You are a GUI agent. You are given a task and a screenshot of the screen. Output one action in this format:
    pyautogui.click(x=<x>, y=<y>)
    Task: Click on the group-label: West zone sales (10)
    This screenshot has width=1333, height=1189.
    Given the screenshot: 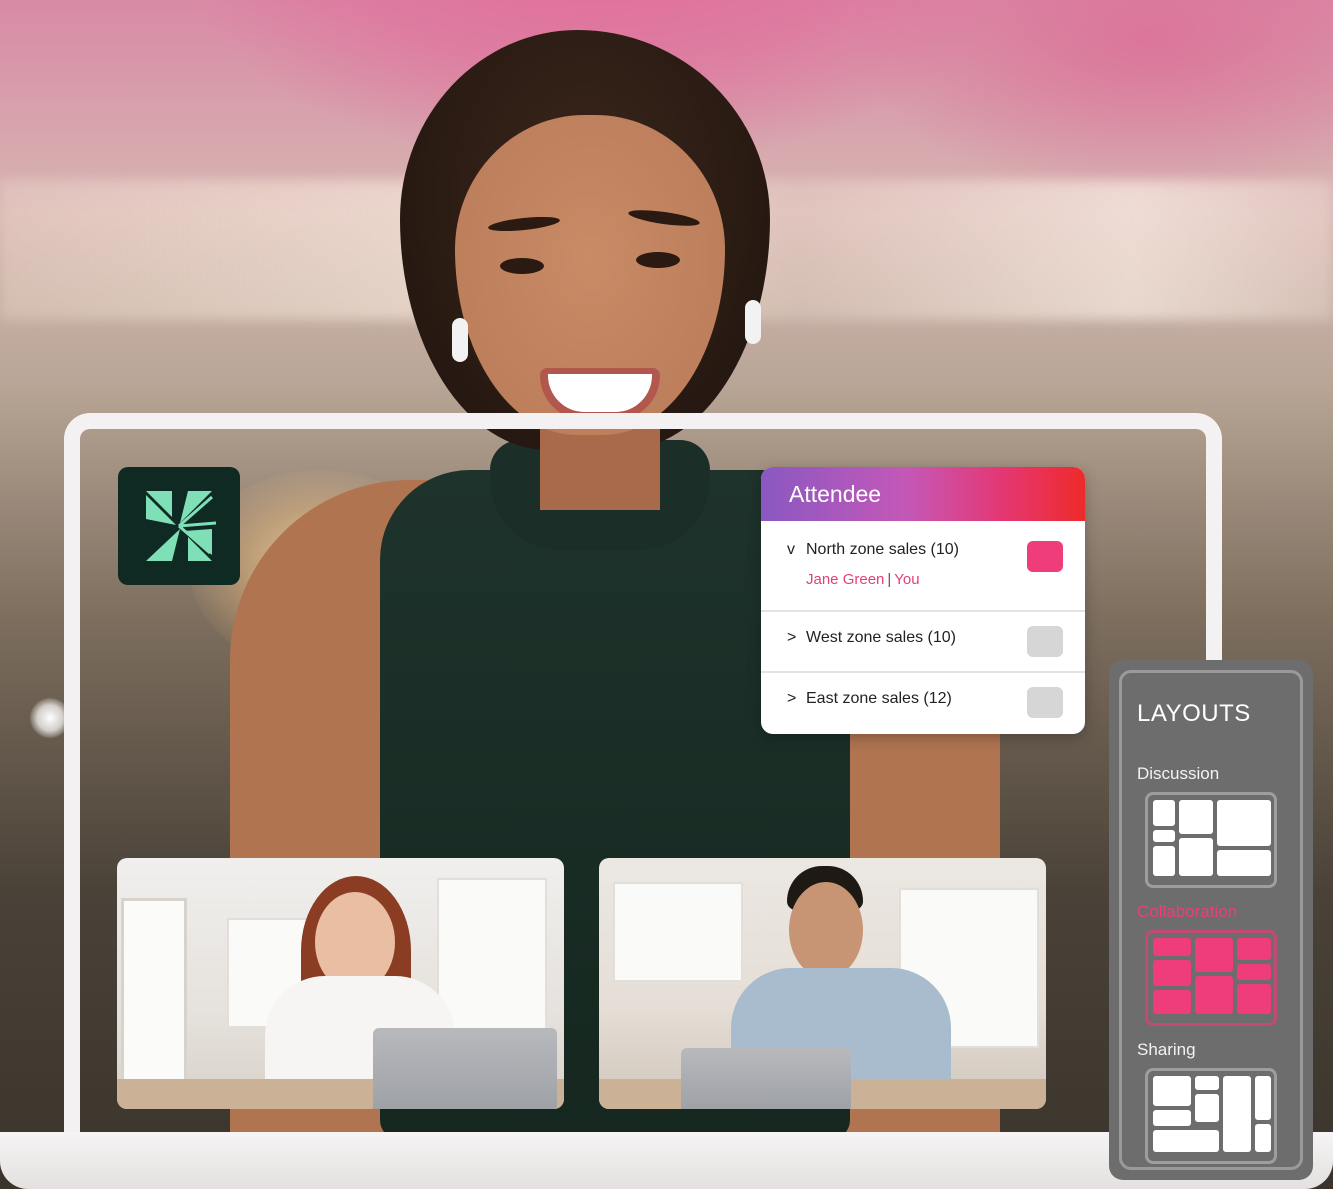 What is the action you would take?
    pyautogui.click(x=881, y=637)
    